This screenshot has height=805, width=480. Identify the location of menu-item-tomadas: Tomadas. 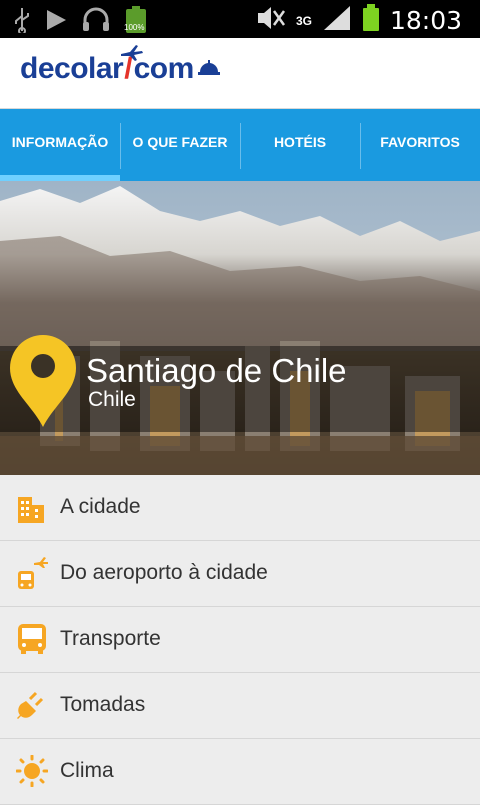
(240, 706).